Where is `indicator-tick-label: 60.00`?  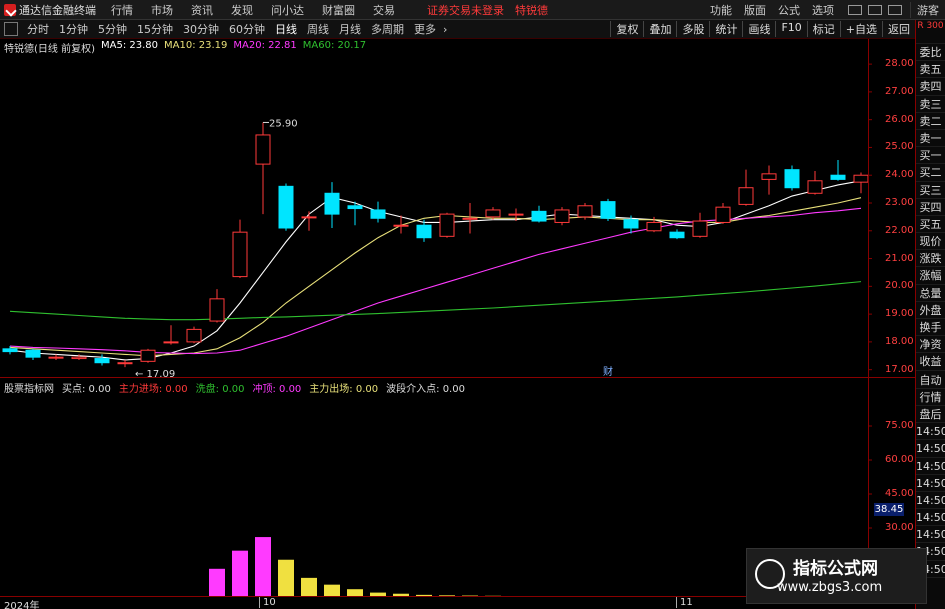 indicator-tick-label: 60.00 is located at coordinates (899, 459).